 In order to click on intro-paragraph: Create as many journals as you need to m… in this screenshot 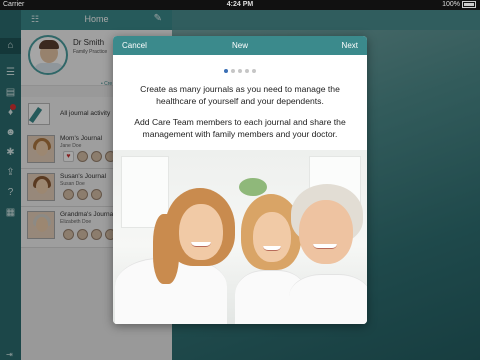, I will do `click(240, 95)`.